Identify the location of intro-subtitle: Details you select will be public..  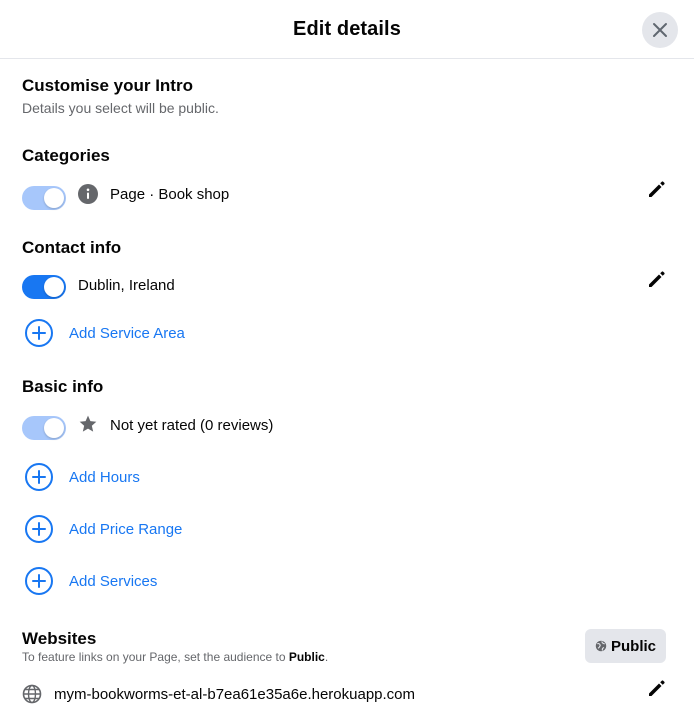
(120, 108).